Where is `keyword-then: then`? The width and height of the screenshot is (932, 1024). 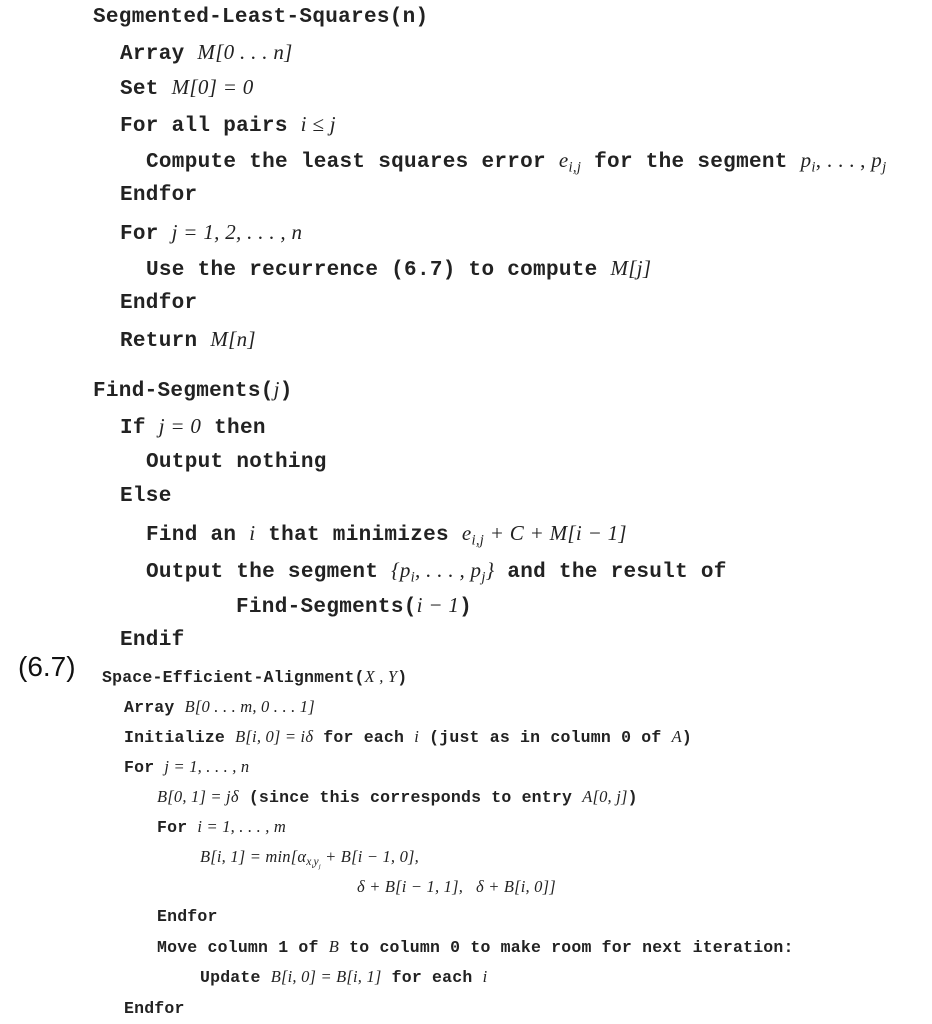 keyword-then: then is located at coordinates (240, 428).